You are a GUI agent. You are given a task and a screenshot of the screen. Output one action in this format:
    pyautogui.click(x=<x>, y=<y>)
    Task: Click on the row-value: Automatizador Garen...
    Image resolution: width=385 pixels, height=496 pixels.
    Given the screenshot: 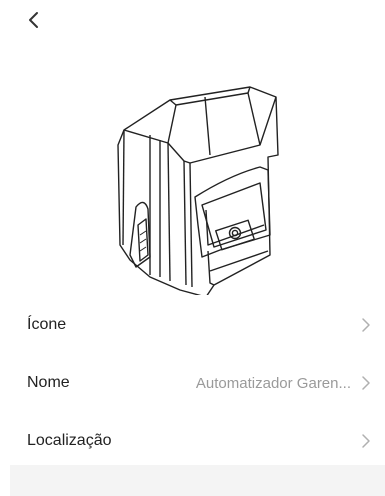 What is the action you would take?
    pyautogui.click(x=273, y=383)
    